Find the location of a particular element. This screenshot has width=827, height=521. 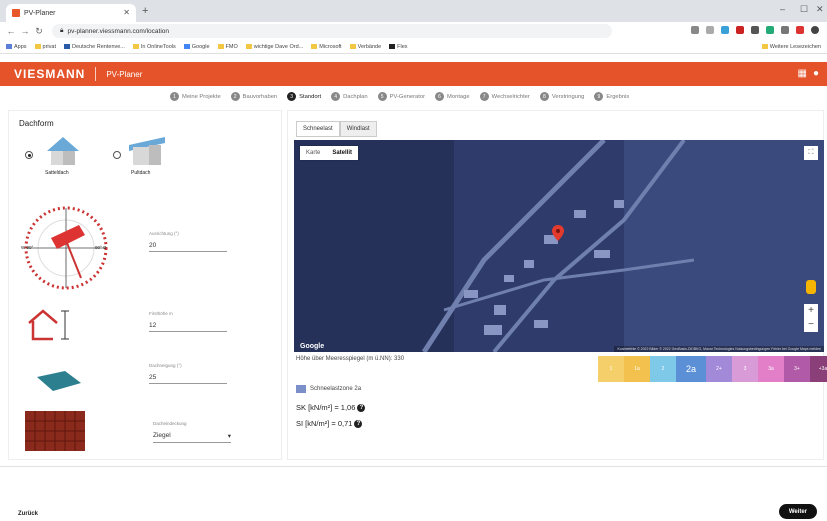

minimize-icon: – is located at coordinates (782, 9).